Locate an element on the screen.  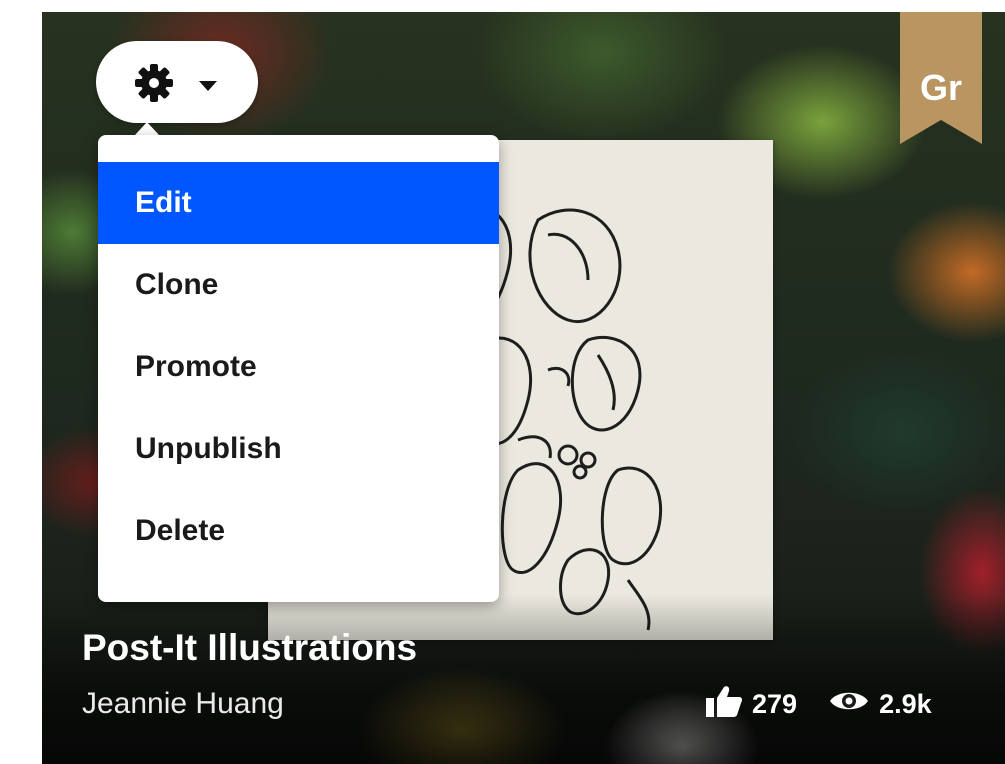
gear-icon is located at coordinates (154, 85).